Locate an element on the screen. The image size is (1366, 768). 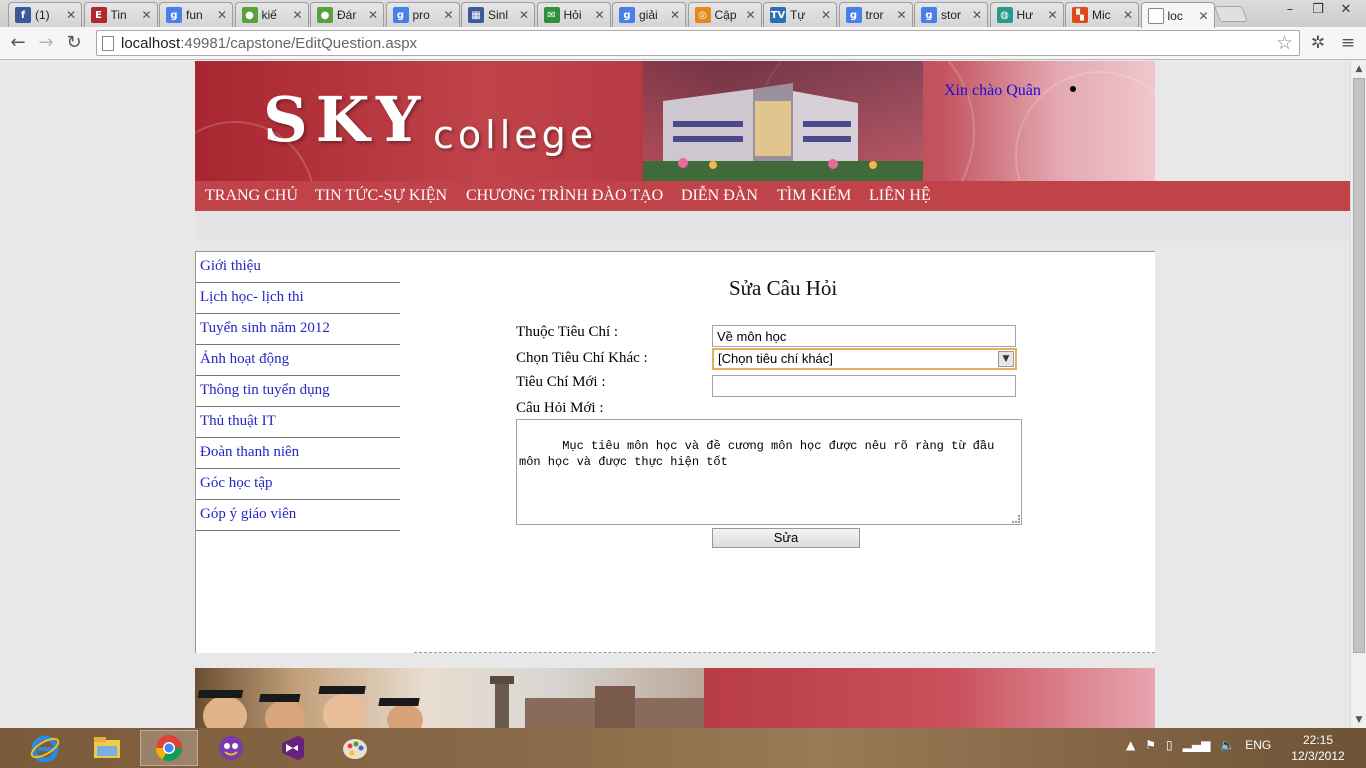
sidebar-item-teacher-feedback: Góp ý giáo viên is located at coordinates (298, 515).